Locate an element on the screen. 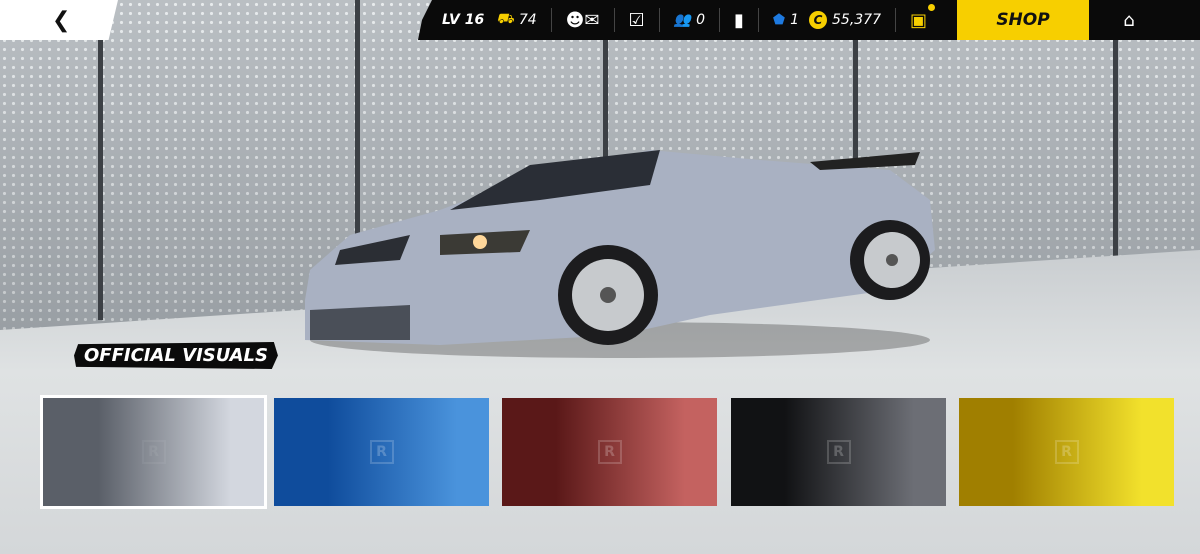 The height and width of the screenshot is (554, 1200). swatch-yellow: R is located at coordinates (1066, 452).